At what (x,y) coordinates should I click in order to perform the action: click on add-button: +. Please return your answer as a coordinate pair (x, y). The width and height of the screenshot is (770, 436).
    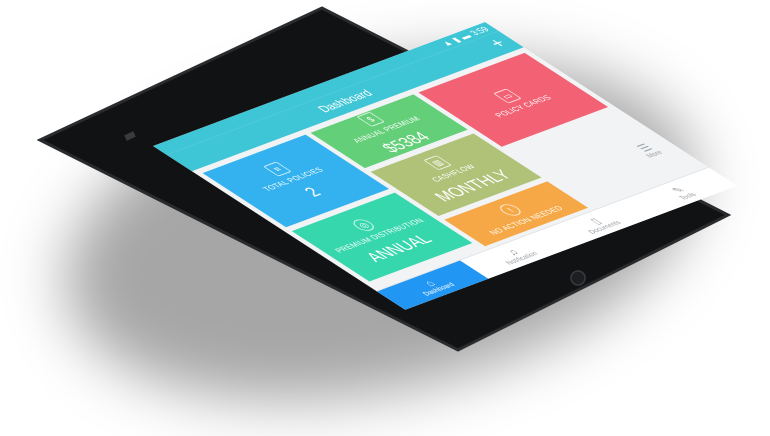
    Looking at the image, I should click on (497, 43).